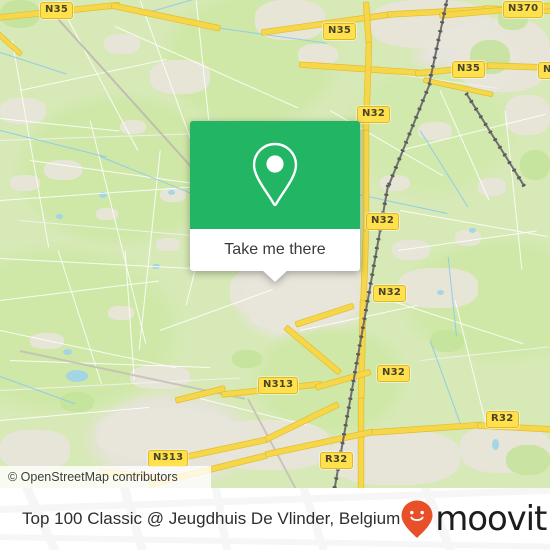 This screenshot has width=550, height=550. I want to click on popup-action-bar: Take me there, so click(275, 255).